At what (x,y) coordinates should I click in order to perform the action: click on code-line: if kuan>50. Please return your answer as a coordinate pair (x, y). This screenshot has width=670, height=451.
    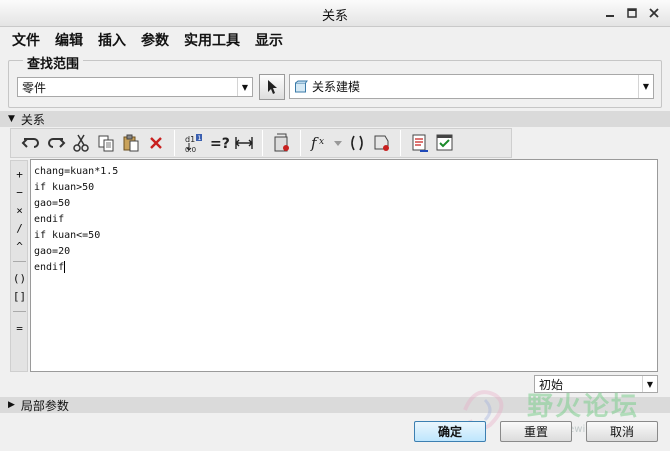
    Looking at the image, I should click on (64, 187).